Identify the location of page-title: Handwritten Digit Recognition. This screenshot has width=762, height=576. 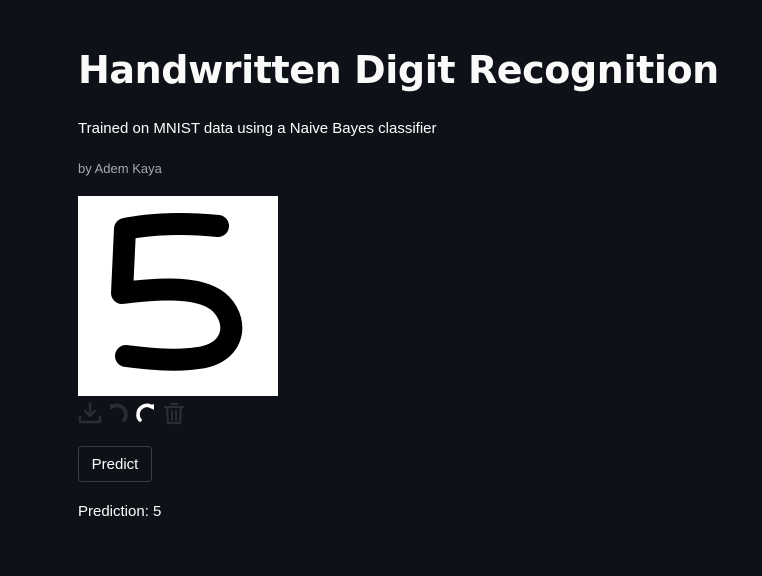
(398, 70).